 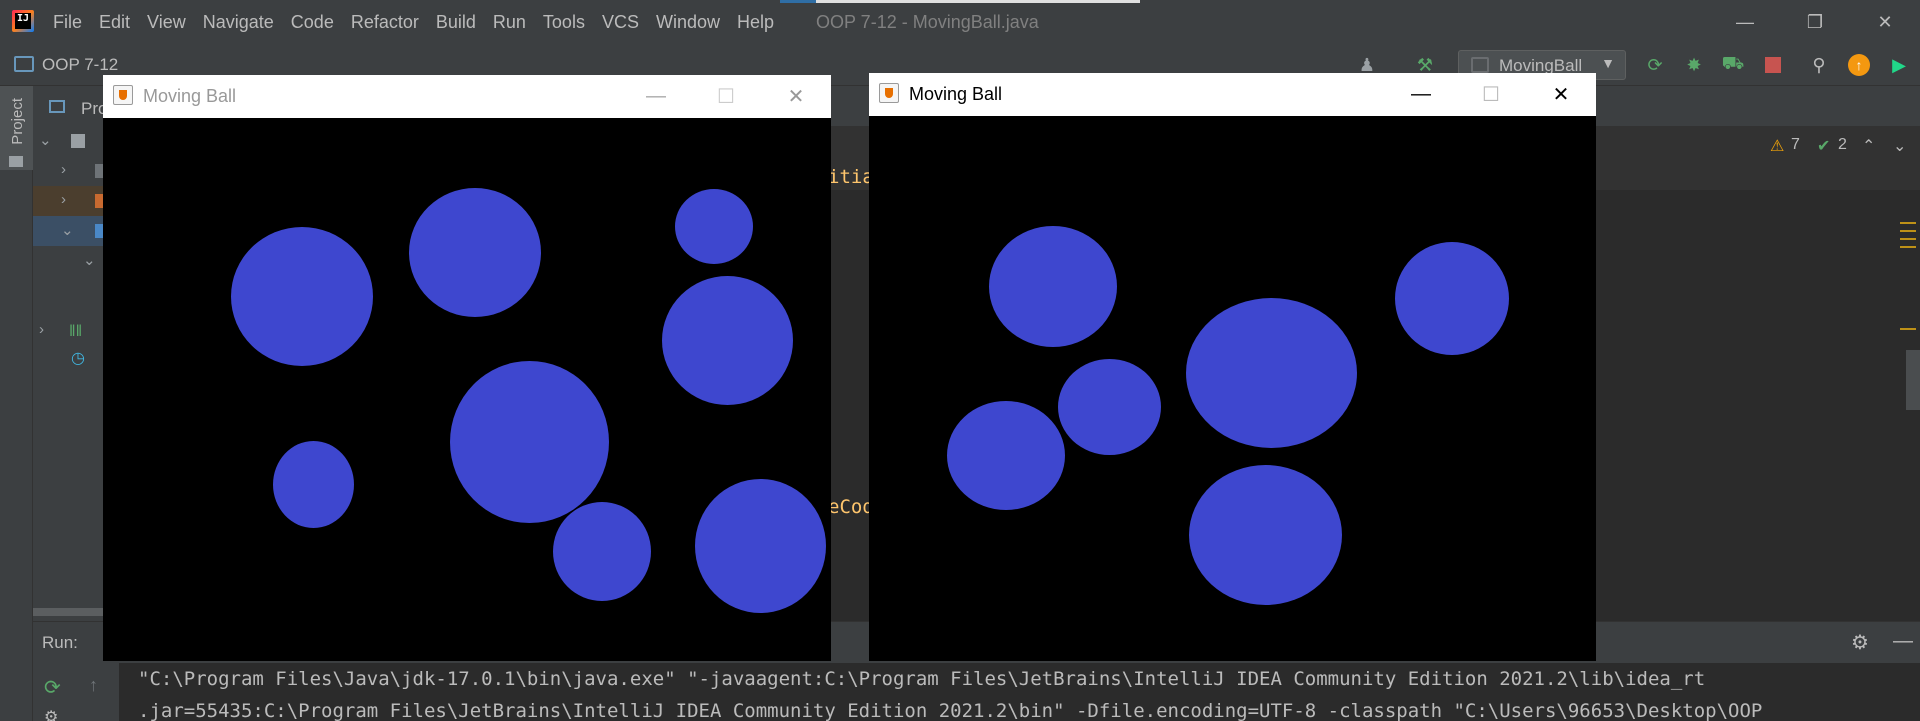 I want to click on menu-tools: Tools, so click(x=569, y=22).